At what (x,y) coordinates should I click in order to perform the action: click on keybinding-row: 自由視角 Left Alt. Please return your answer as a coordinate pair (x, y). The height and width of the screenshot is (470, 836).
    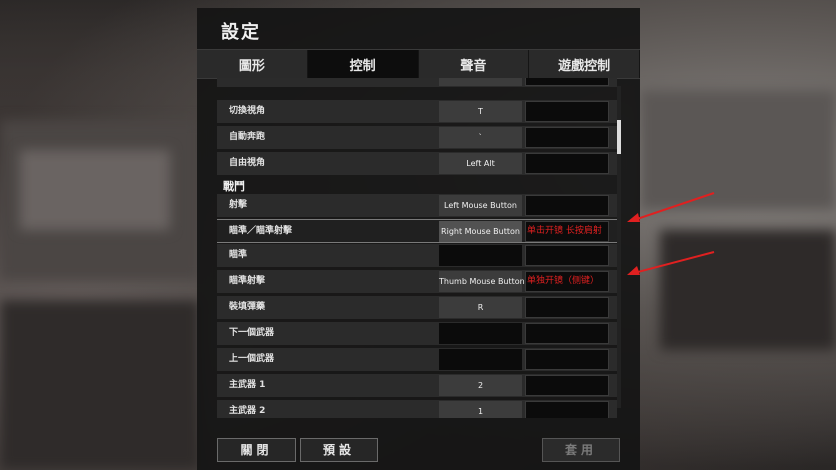
    Looking at the image, I should click on (417, 163).